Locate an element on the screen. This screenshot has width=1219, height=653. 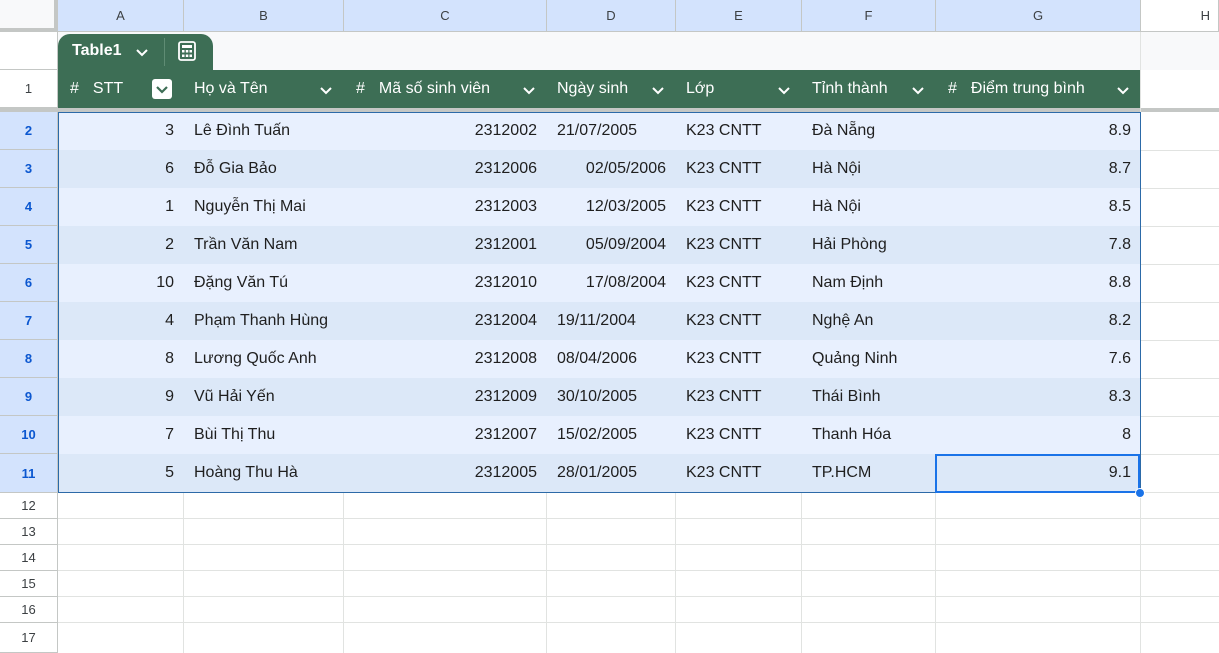
header-lop: Lớp is located at coordinates (739, 89).